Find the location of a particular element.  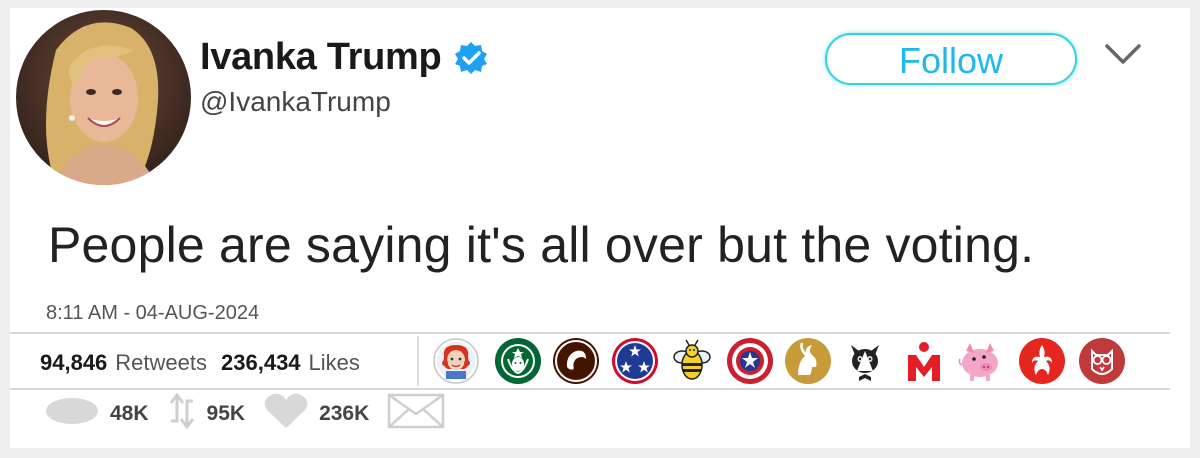

retweets-label: Retweets is located at coordinates (161, 363).